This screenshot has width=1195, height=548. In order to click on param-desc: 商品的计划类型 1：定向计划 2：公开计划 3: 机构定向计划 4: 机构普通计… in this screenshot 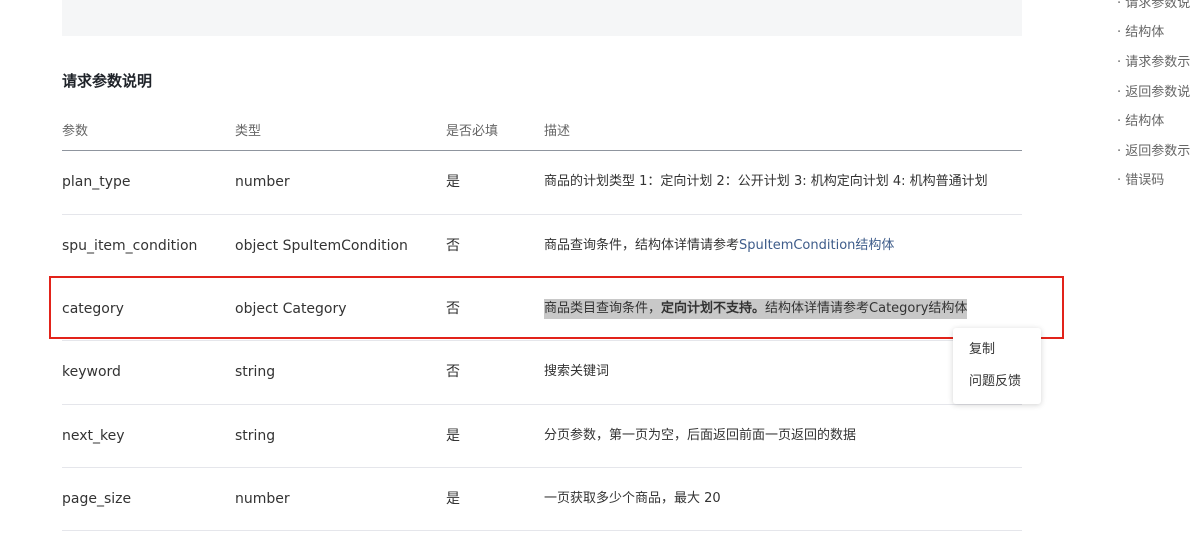, I will do `click(766, 181)`.